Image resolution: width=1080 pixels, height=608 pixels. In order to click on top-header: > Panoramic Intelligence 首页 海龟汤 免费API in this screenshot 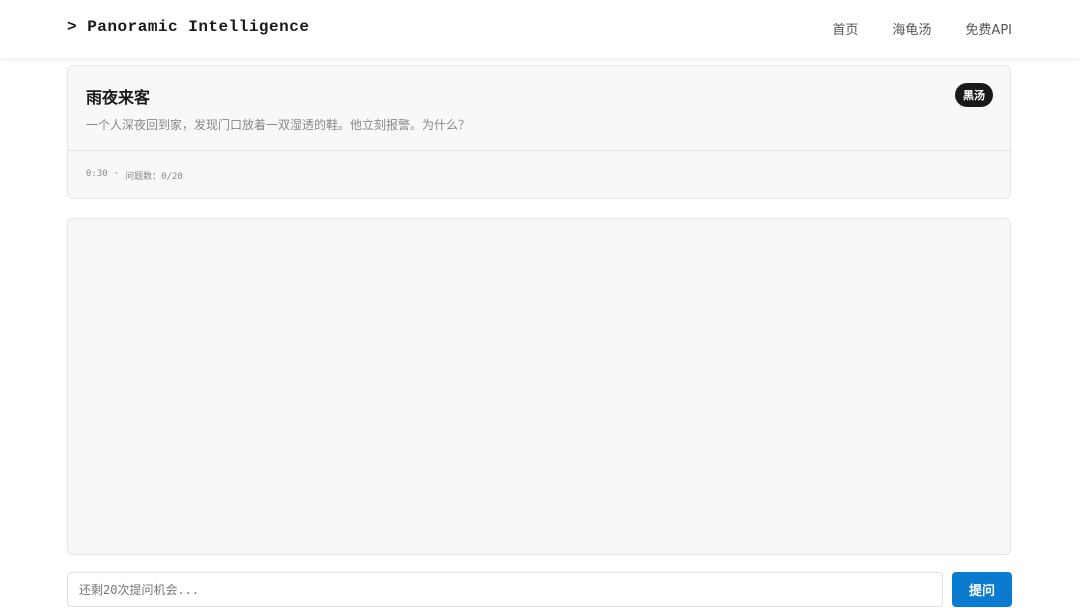, I will do `click(540, 29)`.